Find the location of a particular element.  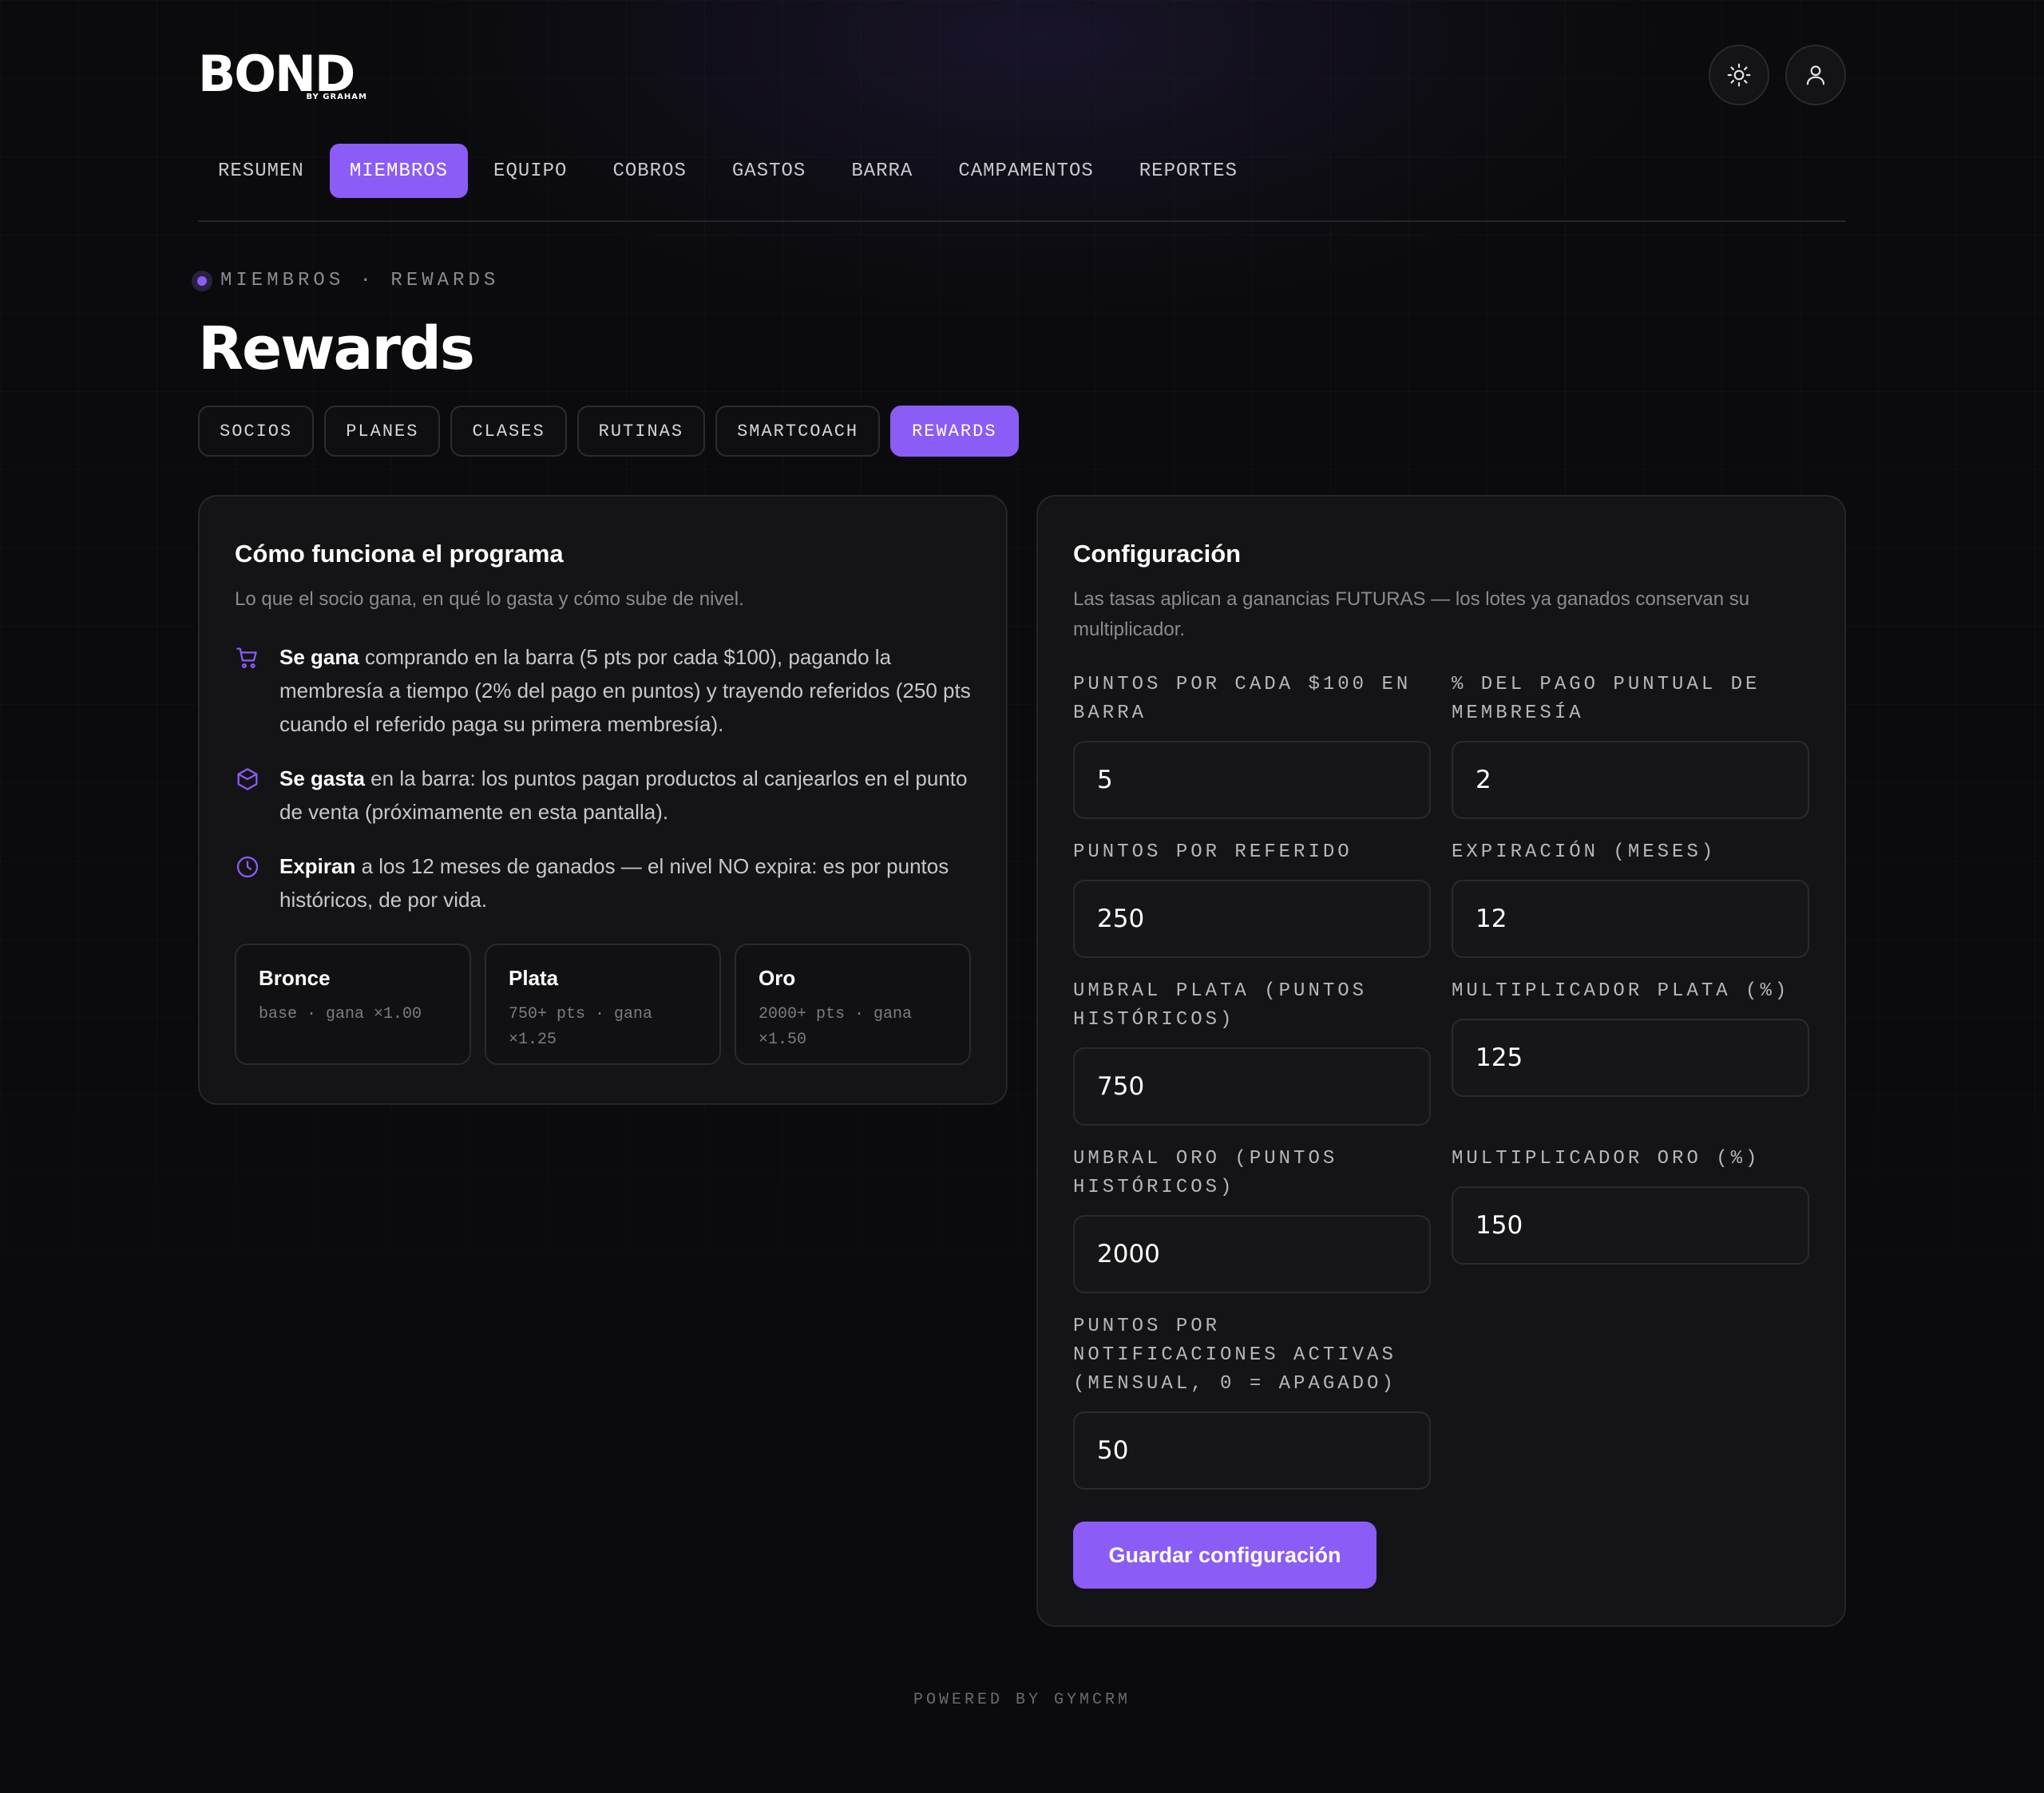

sun-icon is located at coordinates (1739, 75).